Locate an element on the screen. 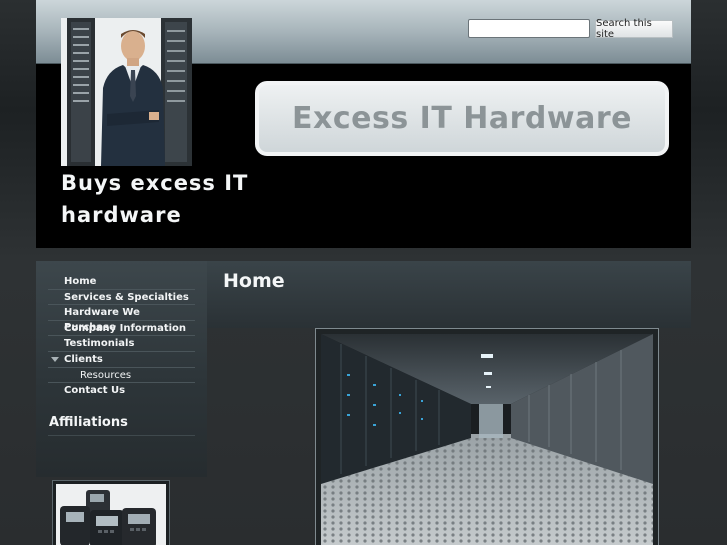  triangle-down-icon is located at coordinates (55, 359).